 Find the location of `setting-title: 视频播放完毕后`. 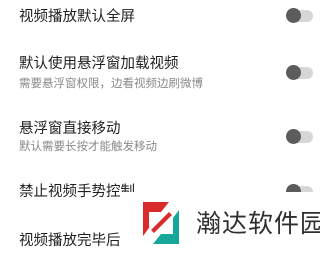

setting-title: 视频播放完毕后 is located at coordinates (70, 241).